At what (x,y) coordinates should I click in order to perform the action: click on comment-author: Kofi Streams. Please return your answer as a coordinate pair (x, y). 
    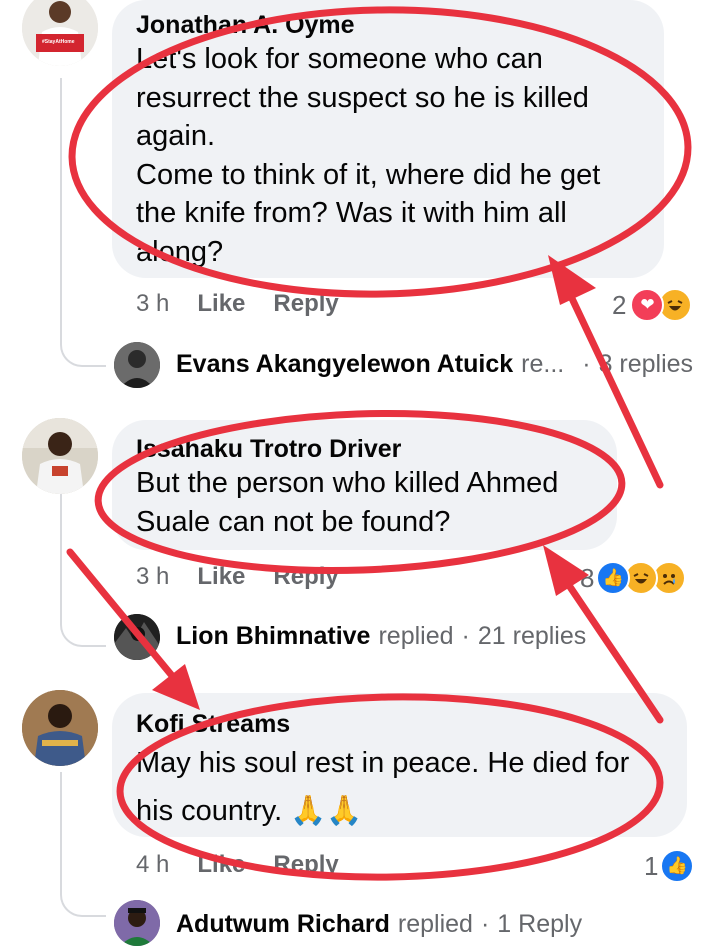
    Looking at the image, I should click on (399, 724).